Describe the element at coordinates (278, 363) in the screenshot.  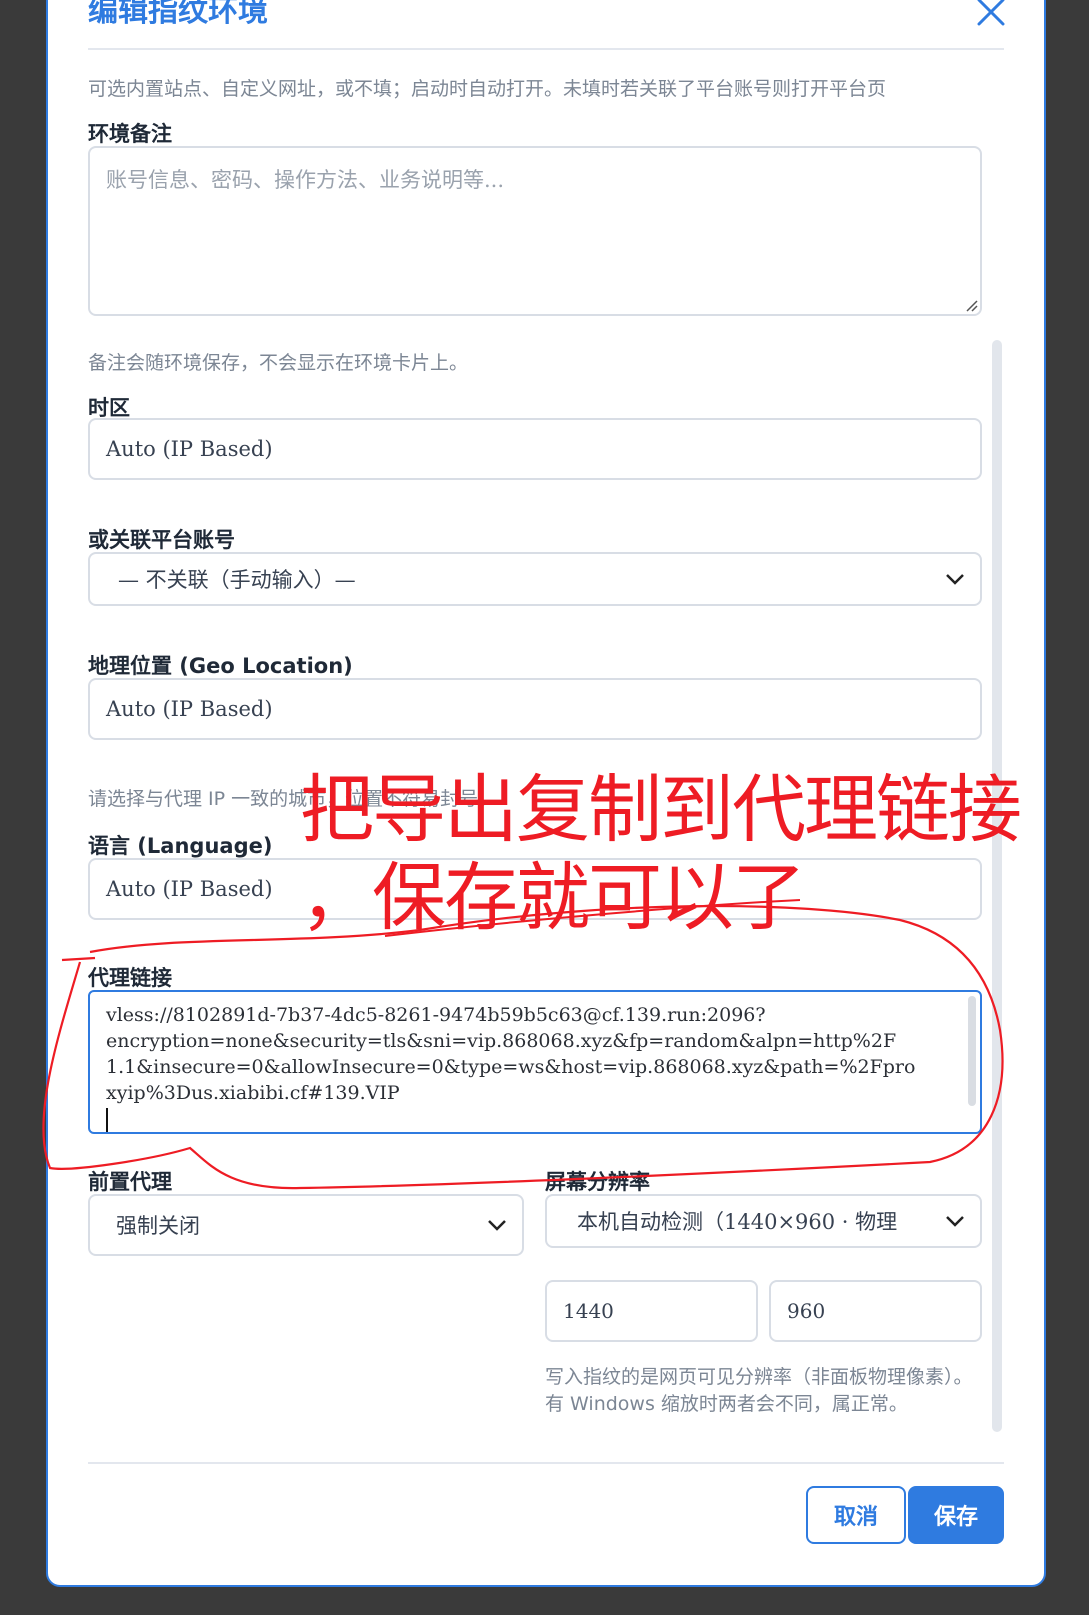
I see `notes-hint: 备注会随环境保存，不会显示在环境卡片上。` at that location.